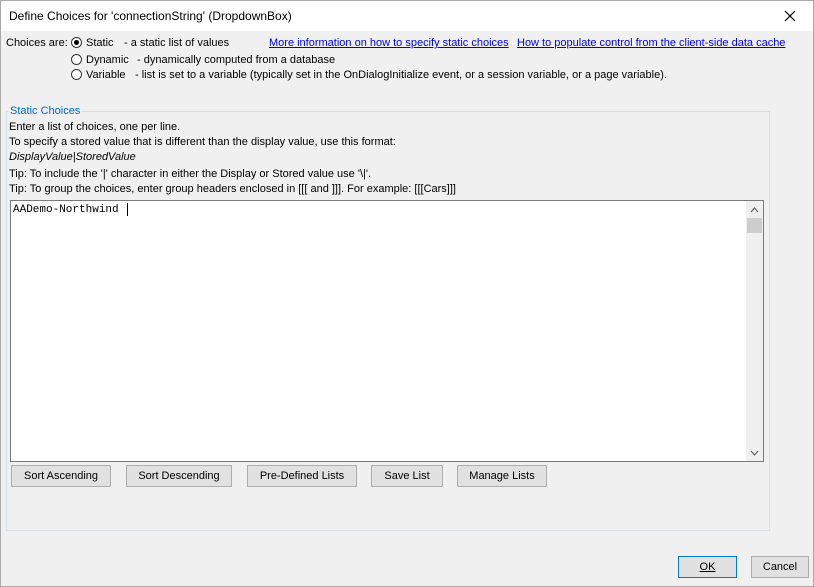  I want to click on radio-static, so click(76, 42).